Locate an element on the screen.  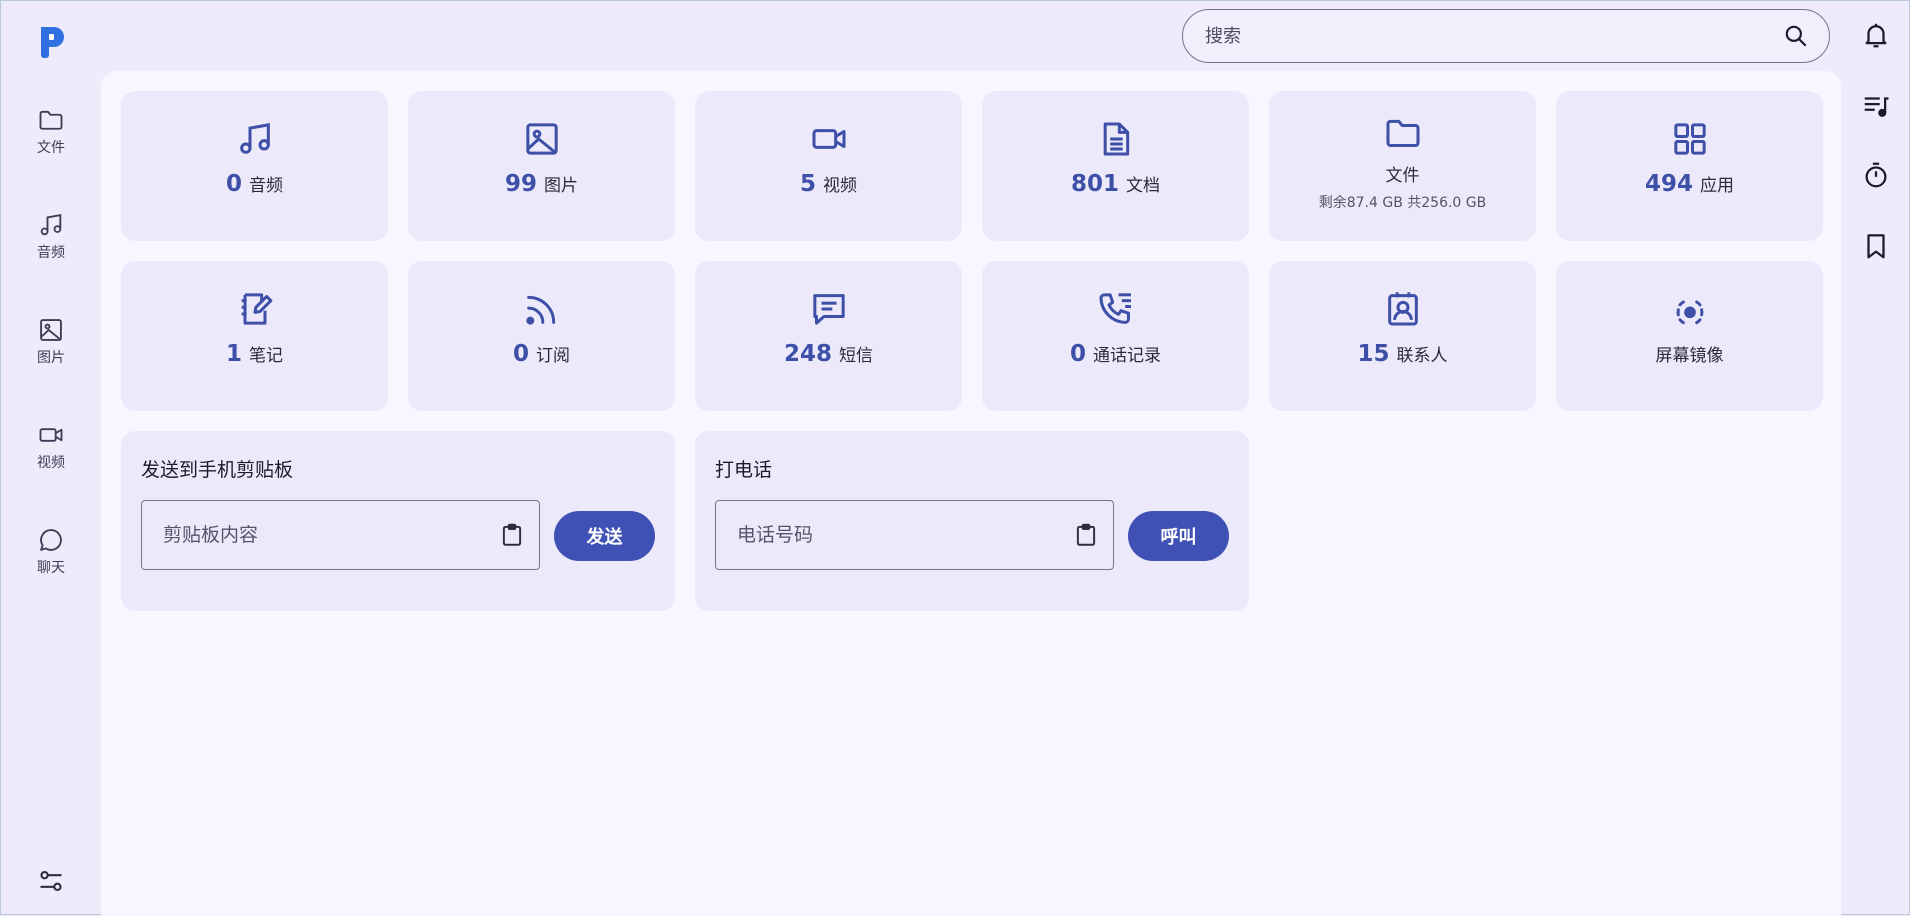
sidebar-item-videos: 视频 is located at coordinates (51, 453).